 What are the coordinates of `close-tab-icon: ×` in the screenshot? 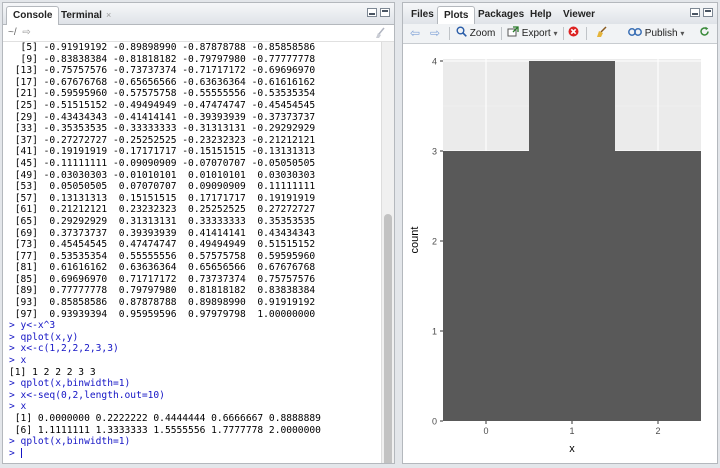 It's located at (108, 15).